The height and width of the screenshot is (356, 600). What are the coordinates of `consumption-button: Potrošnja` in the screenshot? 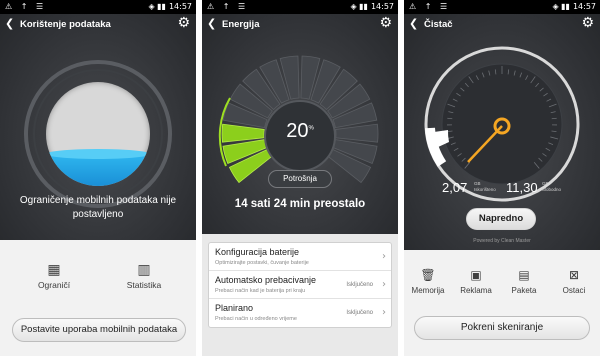 It's located at (300, 179).